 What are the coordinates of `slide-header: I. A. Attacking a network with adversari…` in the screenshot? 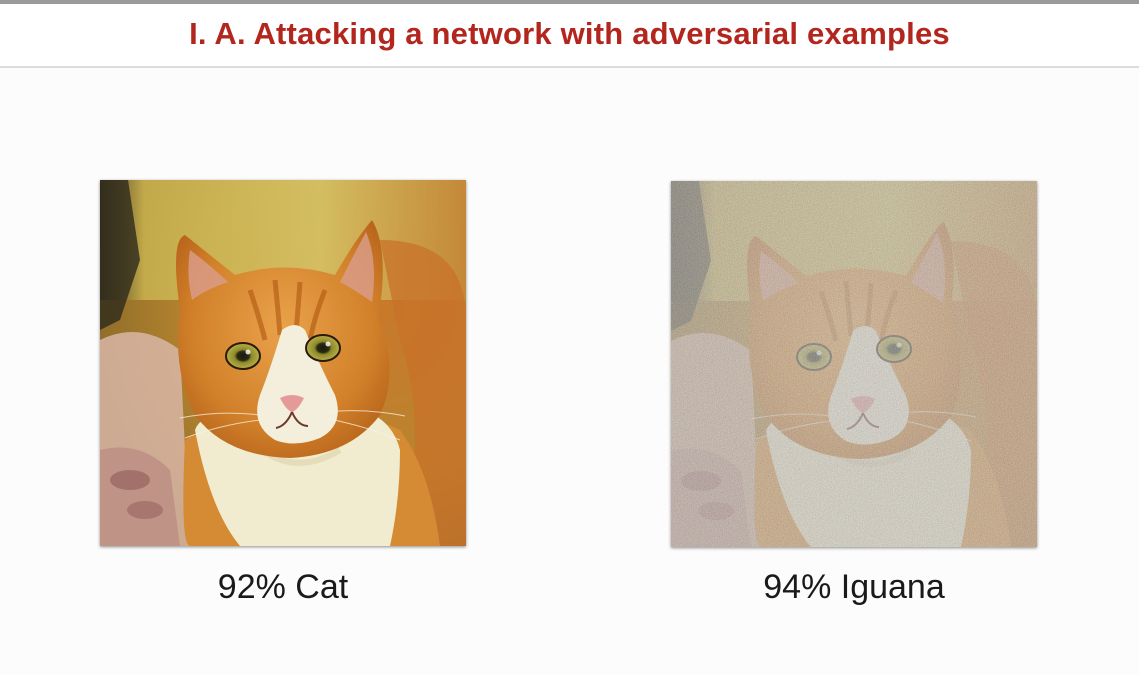 It's located at (569, 36).